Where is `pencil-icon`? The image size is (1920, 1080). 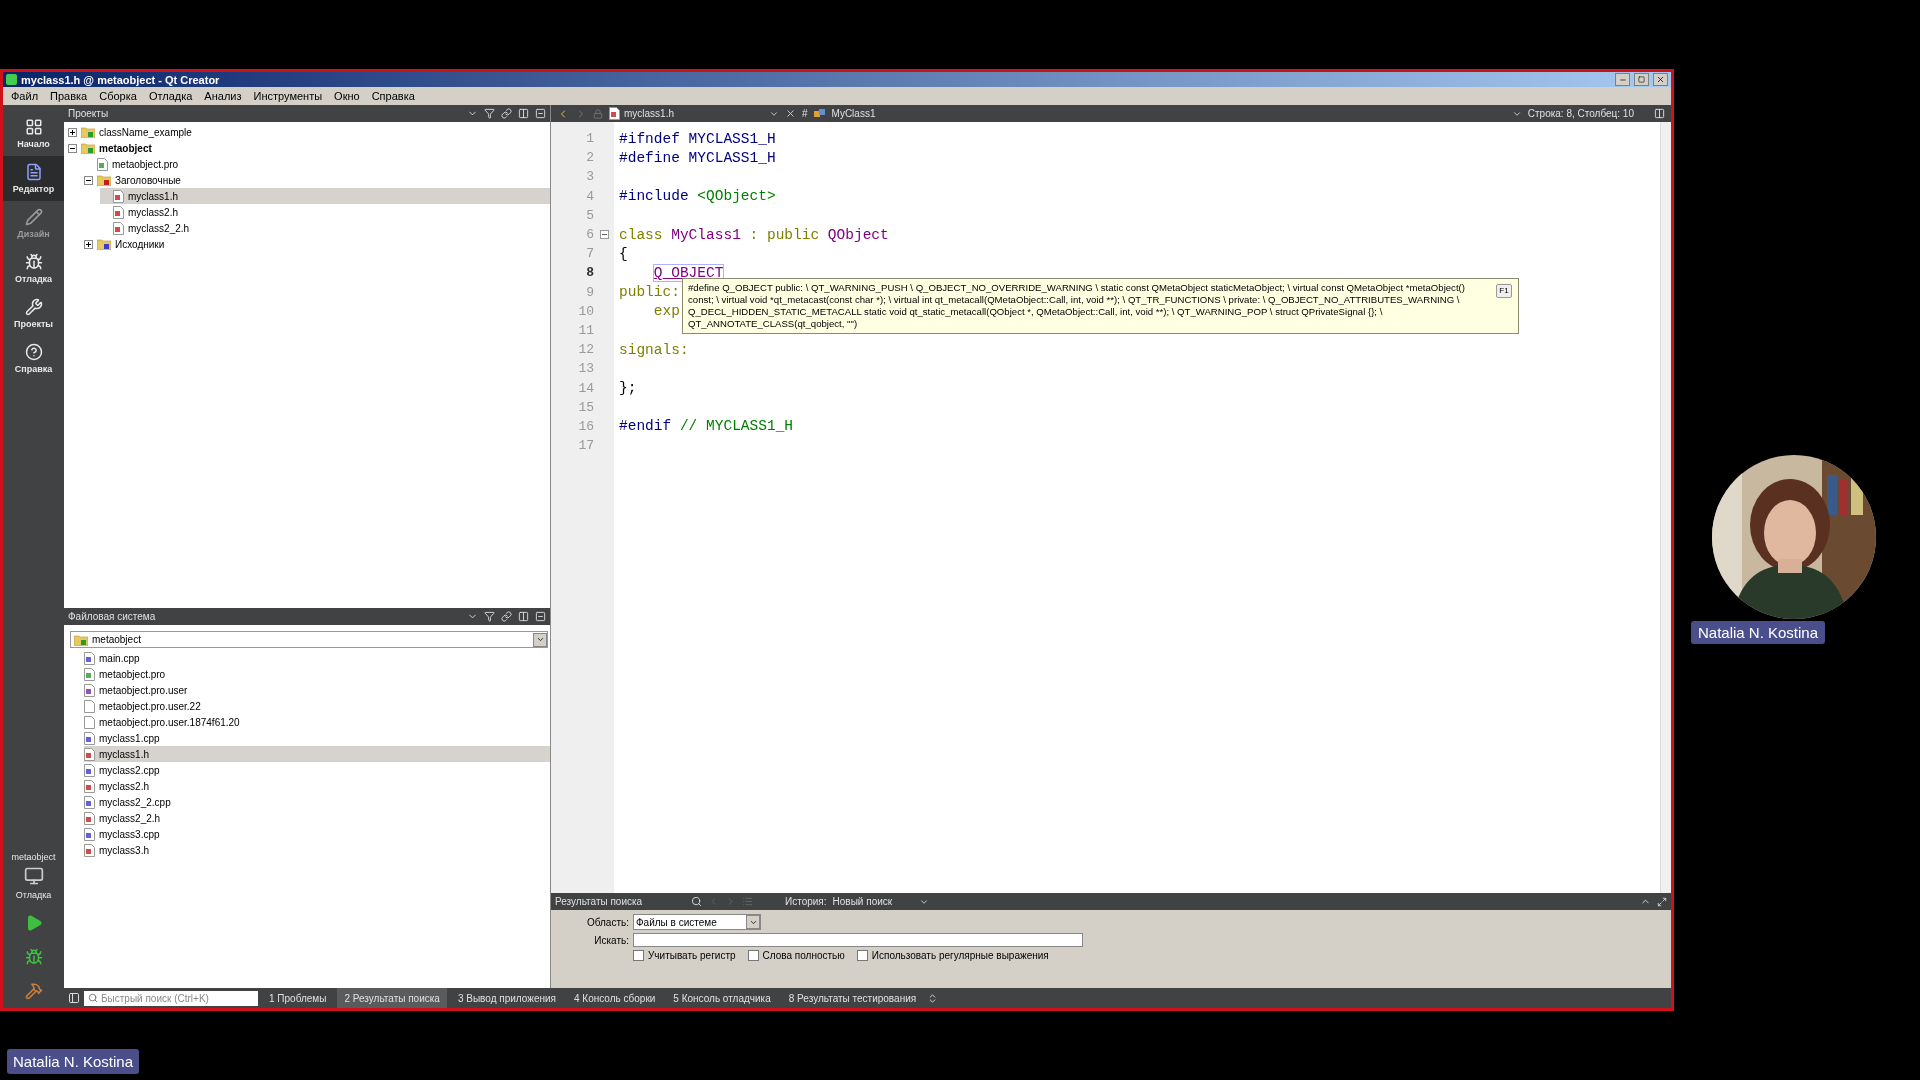
pencil-icon is located at coordinates (33, 217).